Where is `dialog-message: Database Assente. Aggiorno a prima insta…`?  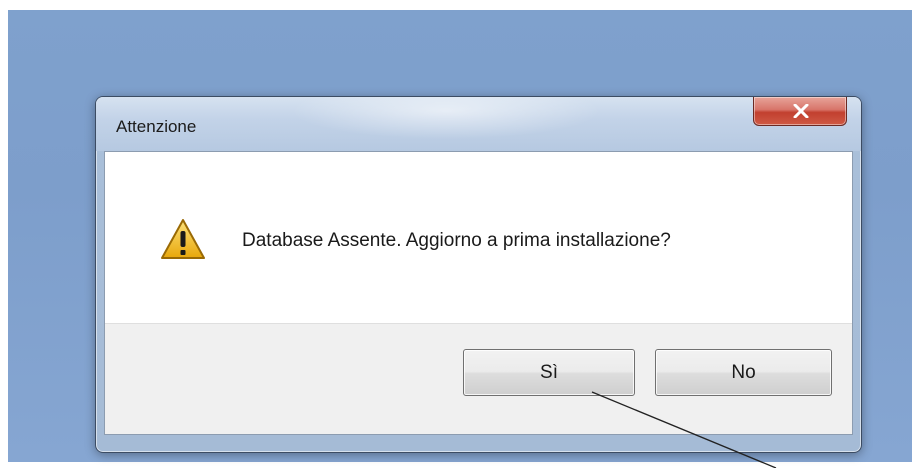
dialog-message: Database Assente. Aggiorno a prima insta… is located at coordinates (456, 240).